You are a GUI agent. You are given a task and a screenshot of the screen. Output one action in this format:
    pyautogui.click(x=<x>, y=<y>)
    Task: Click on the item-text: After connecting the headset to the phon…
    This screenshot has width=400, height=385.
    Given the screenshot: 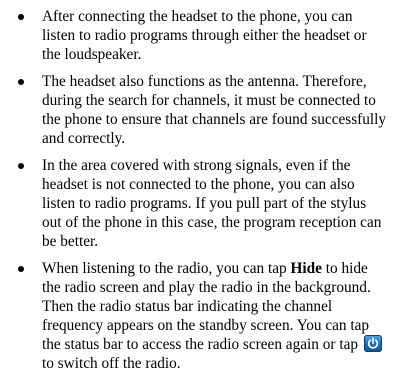 What is the action you would take?
    pyautogui.click(x=204, y=35)
    